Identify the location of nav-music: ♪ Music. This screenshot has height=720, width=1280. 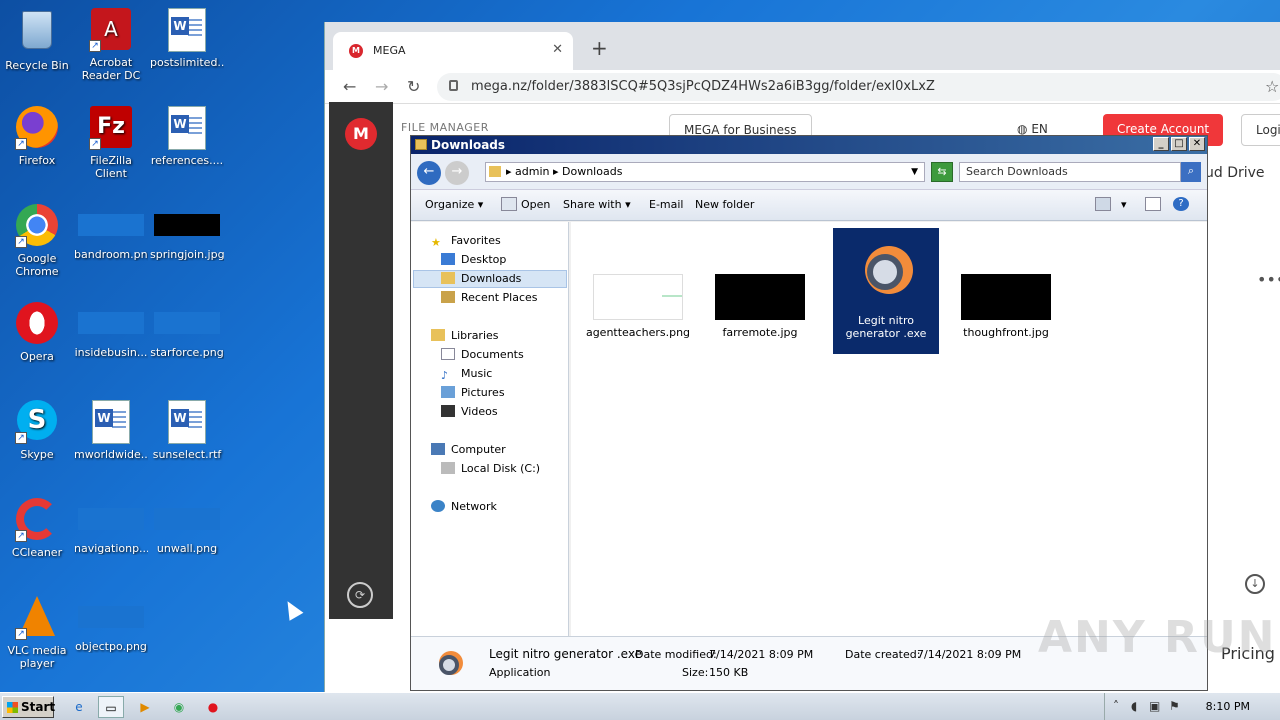
(466, 374).